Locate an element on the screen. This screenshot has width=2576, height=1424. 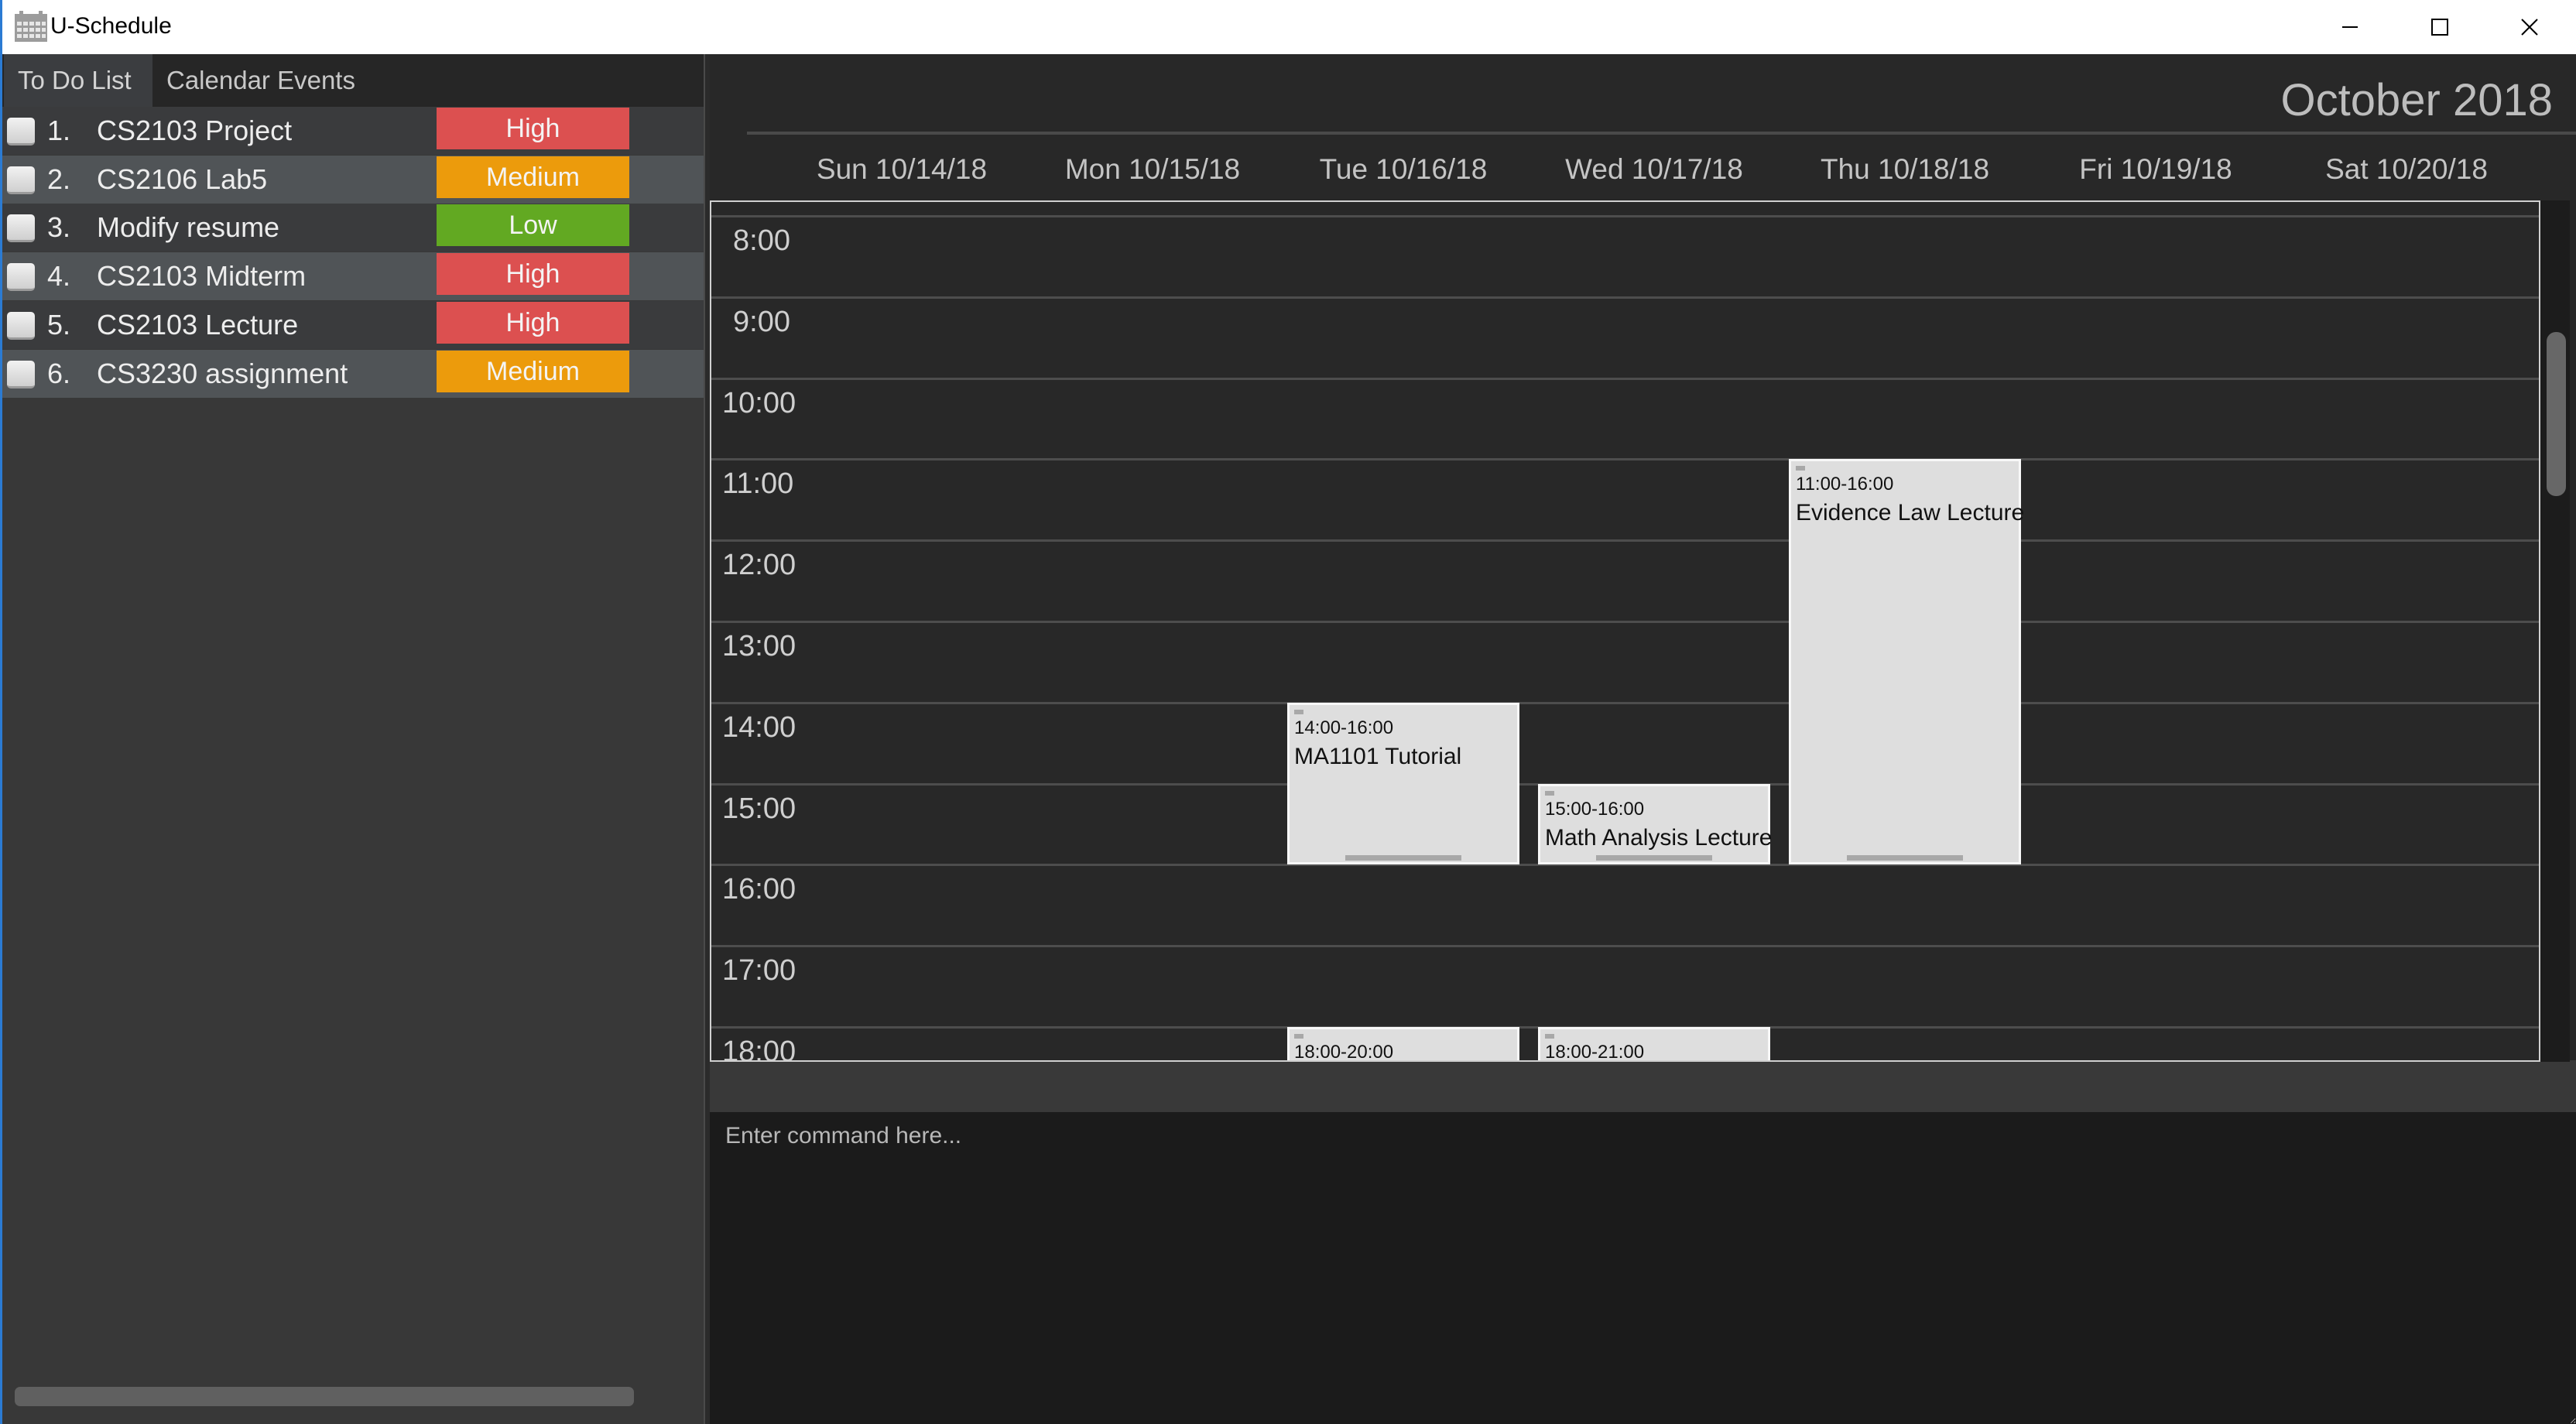
window-title: U-Schedule is located at coordinates (111, 26).